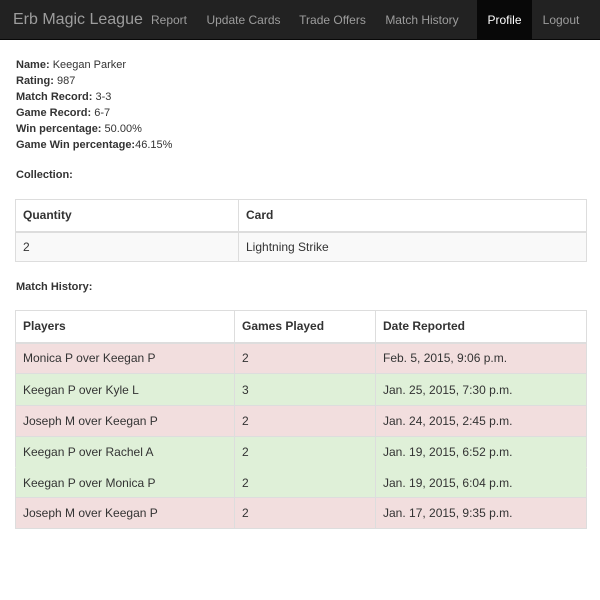  Describe the element at coordinates (481, 452) in the screenshot. I see `date-reported-cell: Jan. 19, 2015, 6:52 p.m.` at that location.